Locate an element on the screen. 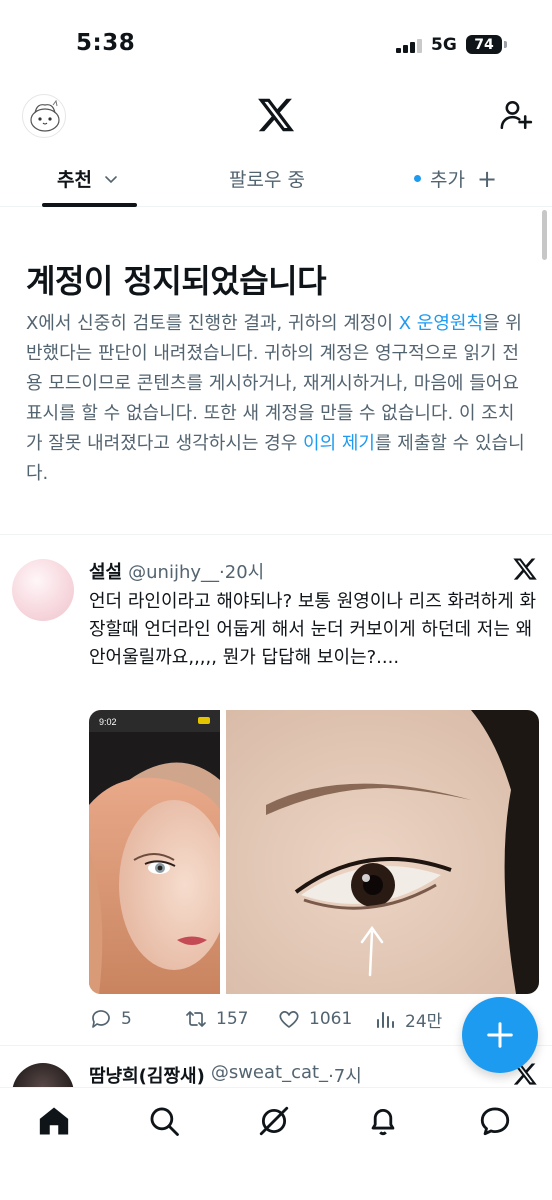 The width and height of the screenshot is (552, 1200). messages-icon is located at coordinates (495, 1121).